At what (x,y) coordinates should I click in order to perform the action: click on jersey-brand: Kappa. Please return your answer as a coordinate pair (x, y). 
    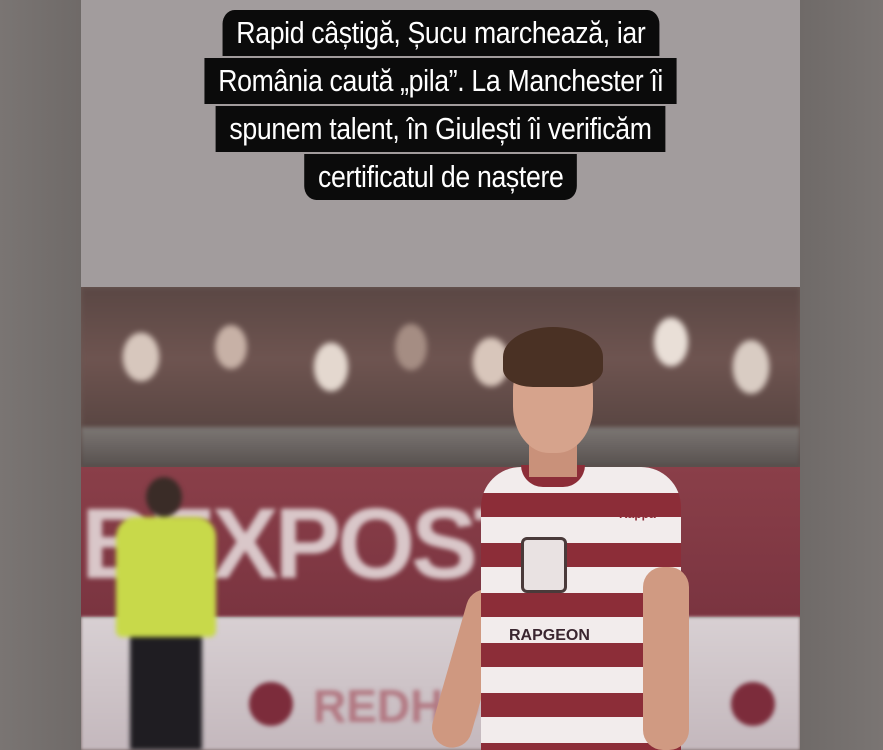
    Looking at the image, I should click on (637, 514).